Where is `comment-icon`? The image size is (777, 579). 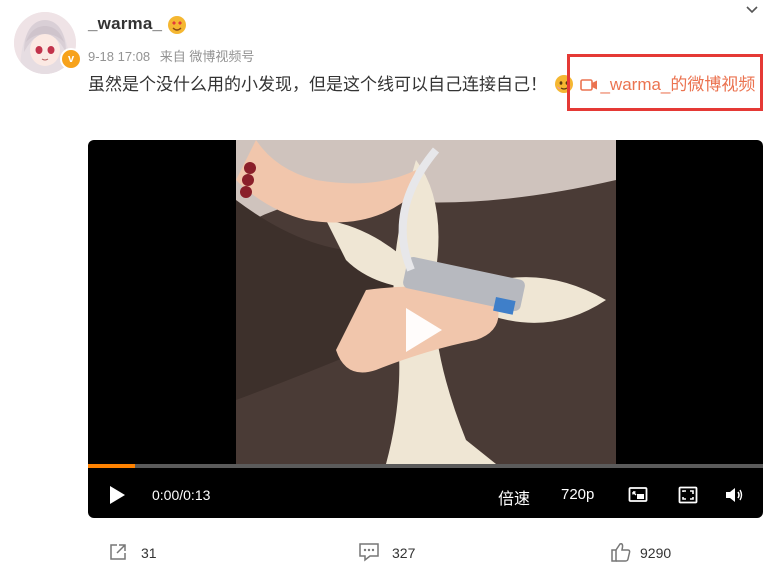
comment-icon is located at coordinates (369, 552).